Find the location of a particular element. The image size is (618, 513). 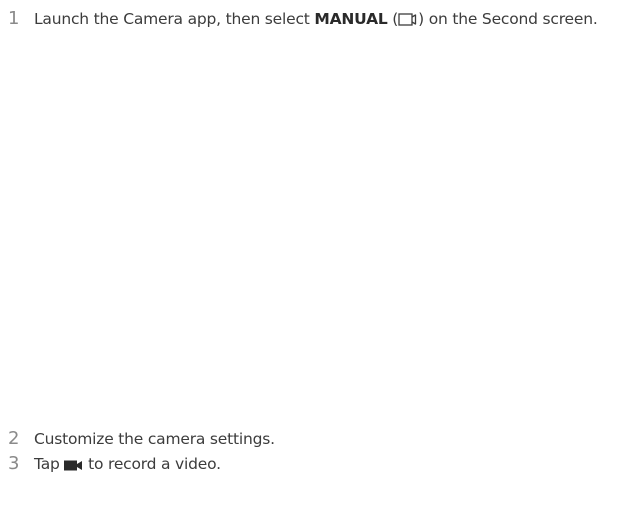

manual-video-mode-icon is located at coordinates (408, 22).